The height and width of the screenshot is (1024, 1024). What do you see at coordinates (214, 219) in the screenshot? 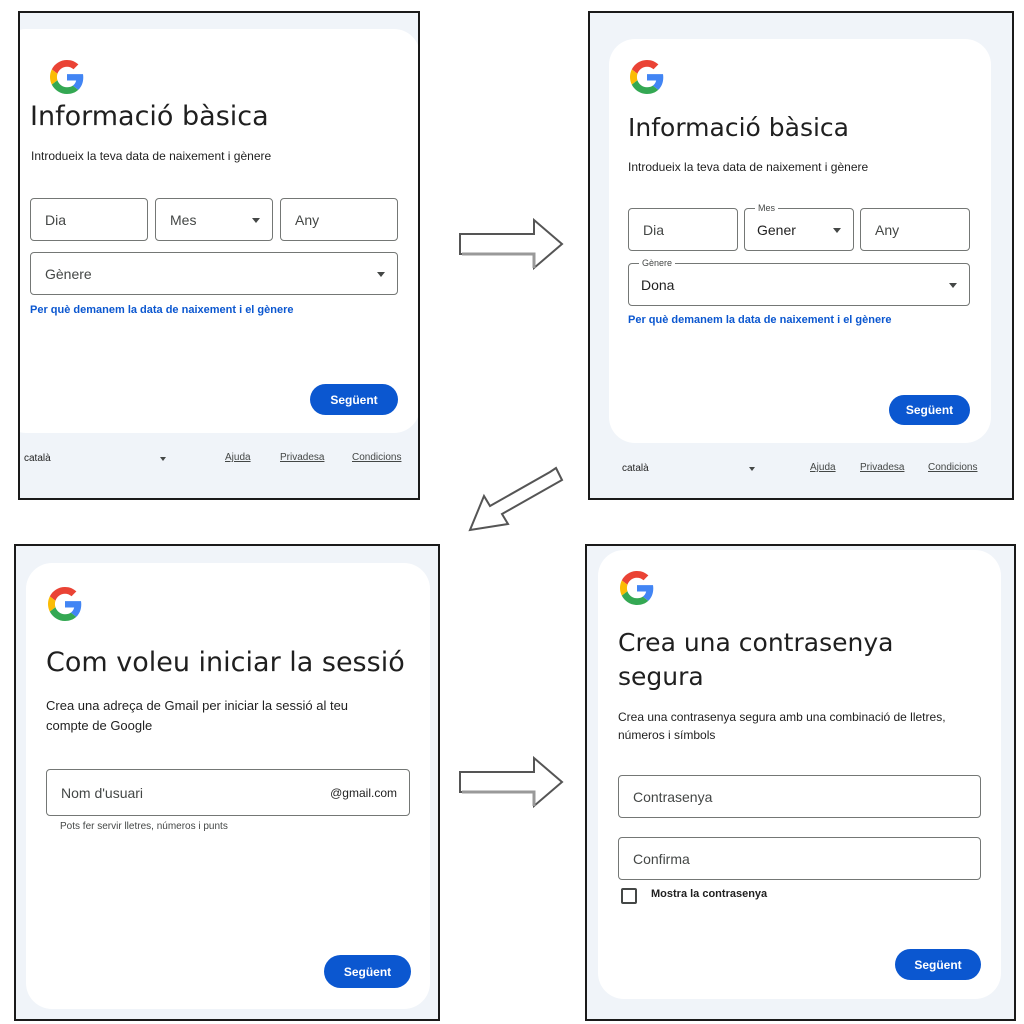
I see `month-select: Mes` at bounding box center [214, 219].